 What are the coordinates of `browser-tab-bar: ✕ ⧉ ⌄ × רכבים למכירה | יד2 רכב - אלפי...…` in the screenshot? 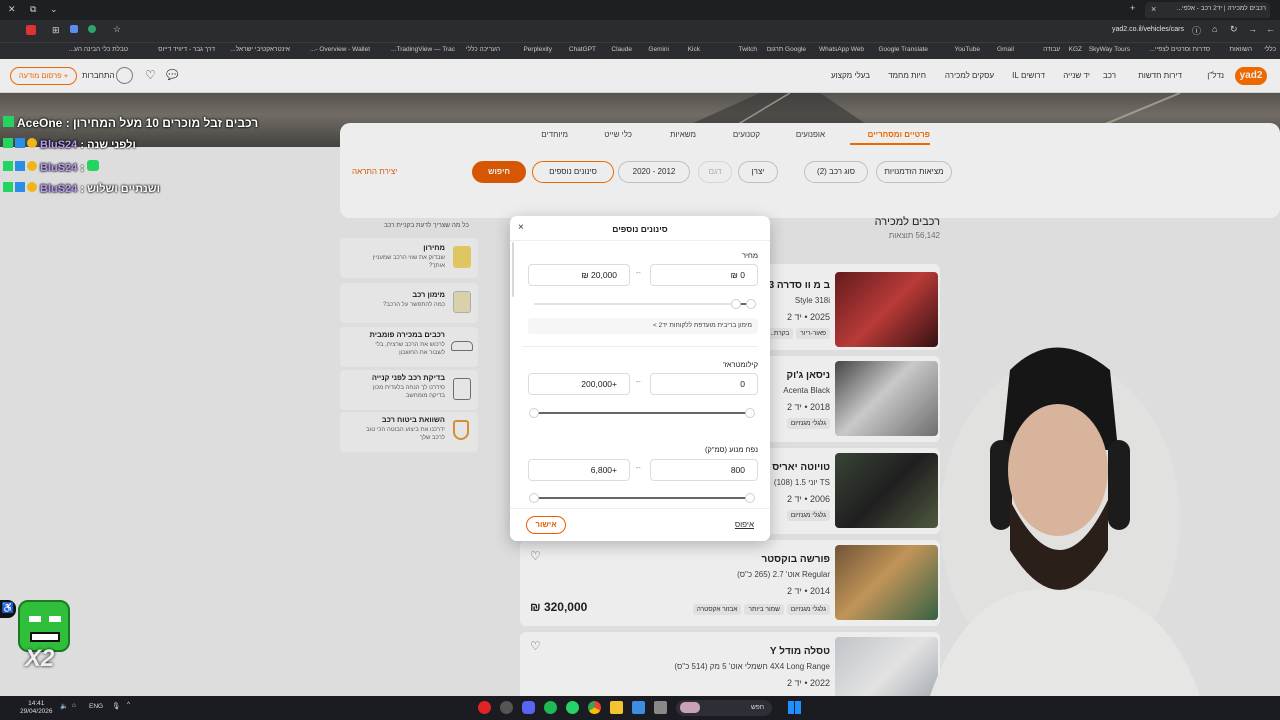 It's located at (640, 10).